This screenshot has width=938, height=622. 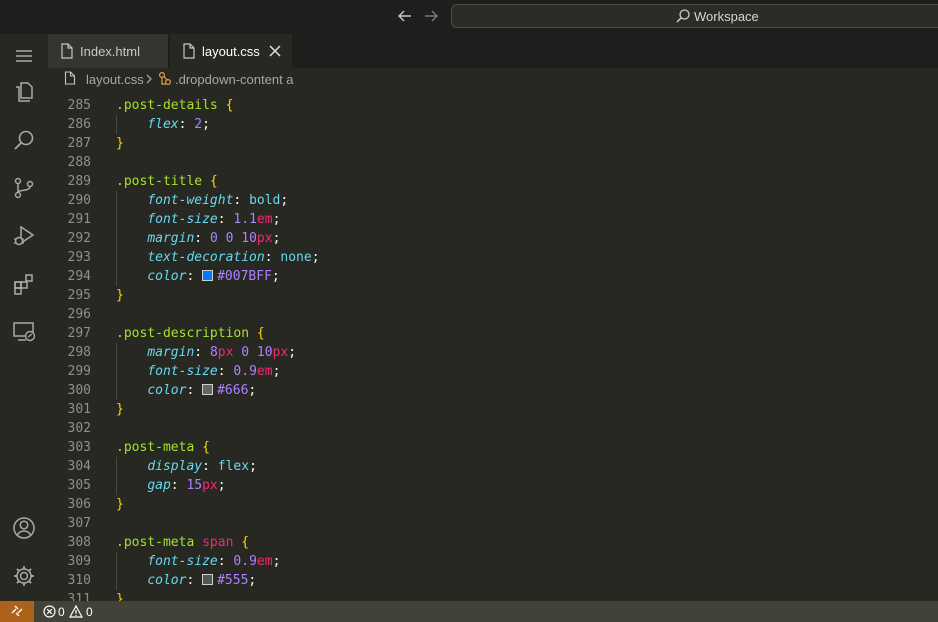 I want to click on menu-icon, so click(x=24, y=56).